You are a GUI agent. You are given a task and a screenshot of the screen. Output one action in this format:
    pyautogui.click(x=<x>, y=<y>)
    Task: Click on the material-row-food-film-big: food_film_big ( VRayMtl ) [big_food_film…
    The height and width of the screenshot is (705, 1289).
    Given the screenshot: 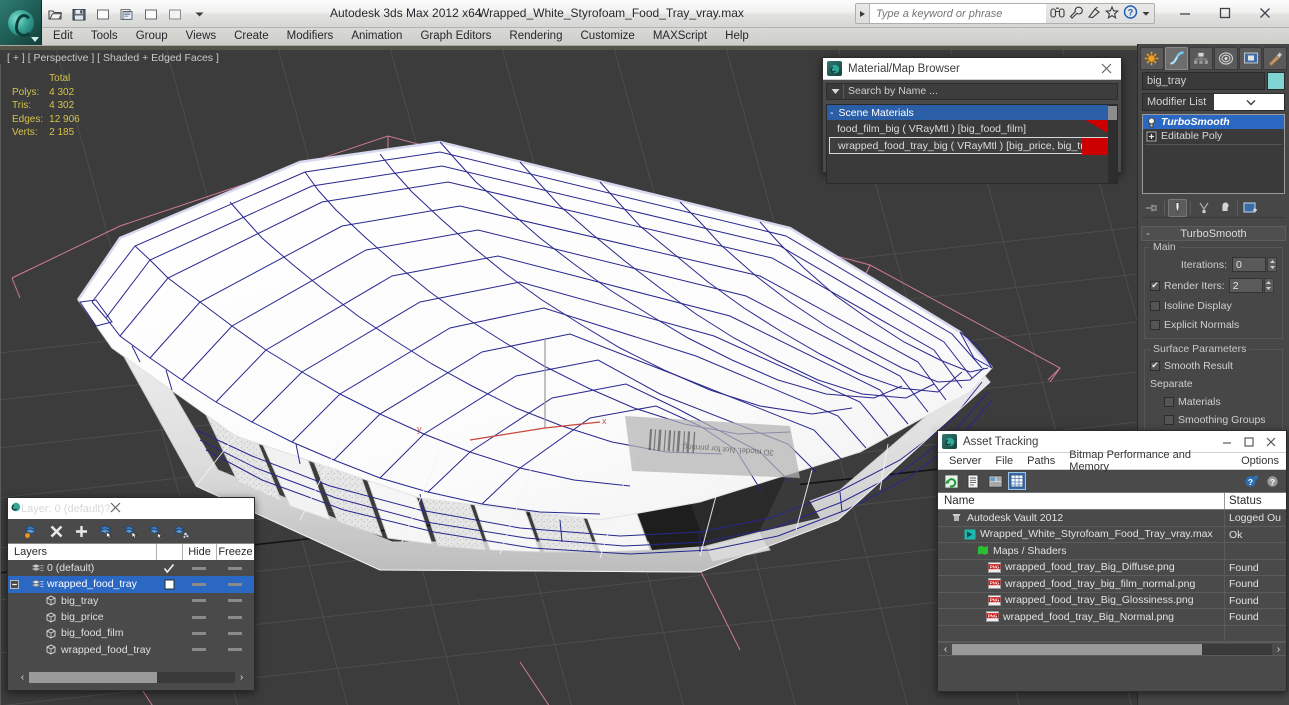 What is the action you would take?
    pyautogui.click(x=972, y=128)
    